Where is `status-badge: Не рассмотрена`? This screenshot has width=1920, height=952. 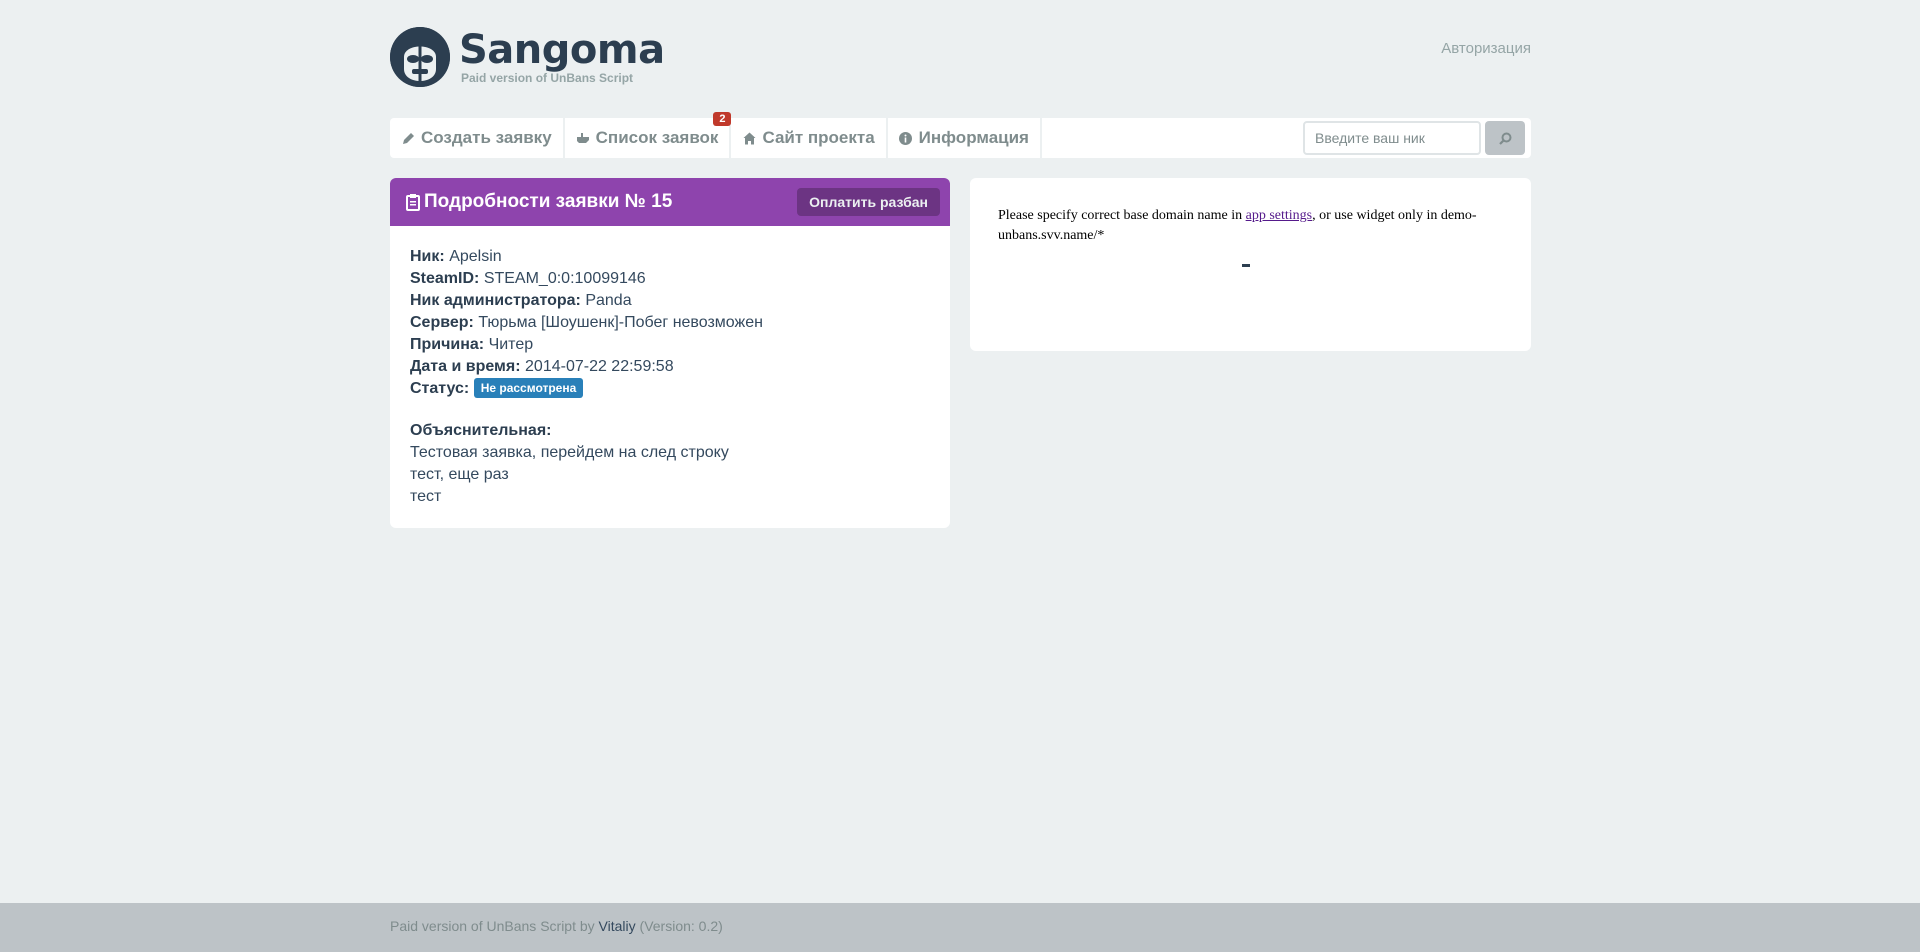 status-badge: Не рассмотрена is located at coordinates (528, 388).